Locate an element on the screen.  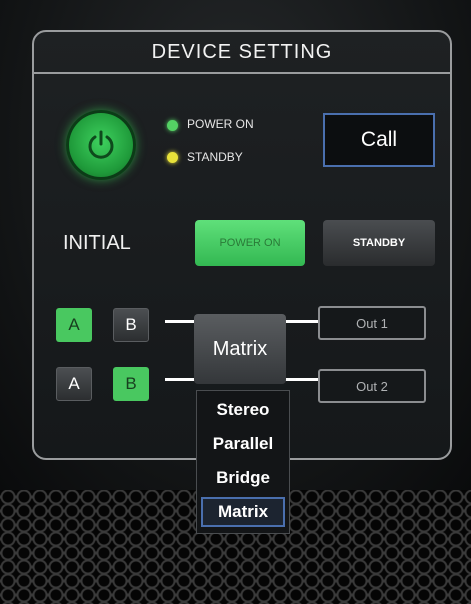
channel-2-a-button: A is located at coordinates (74, 384).